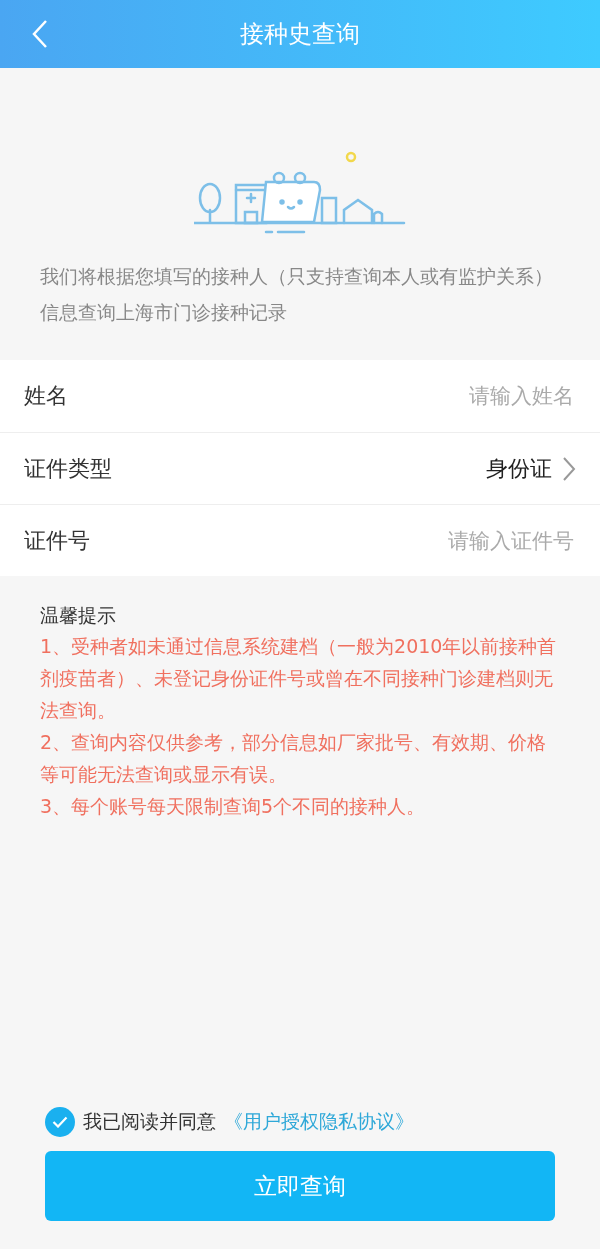 The height and width of the screenshot is (1249, 600). Describe the element at coordinates (299, 678) in the screenshot. I see `tip-text: 1、受种者如未通过信息系统建档（一般为2010年以前接种首剂疫苗者）、未登记身份证件号或曾在不同接种门诊建档则无法查询。` at that location.